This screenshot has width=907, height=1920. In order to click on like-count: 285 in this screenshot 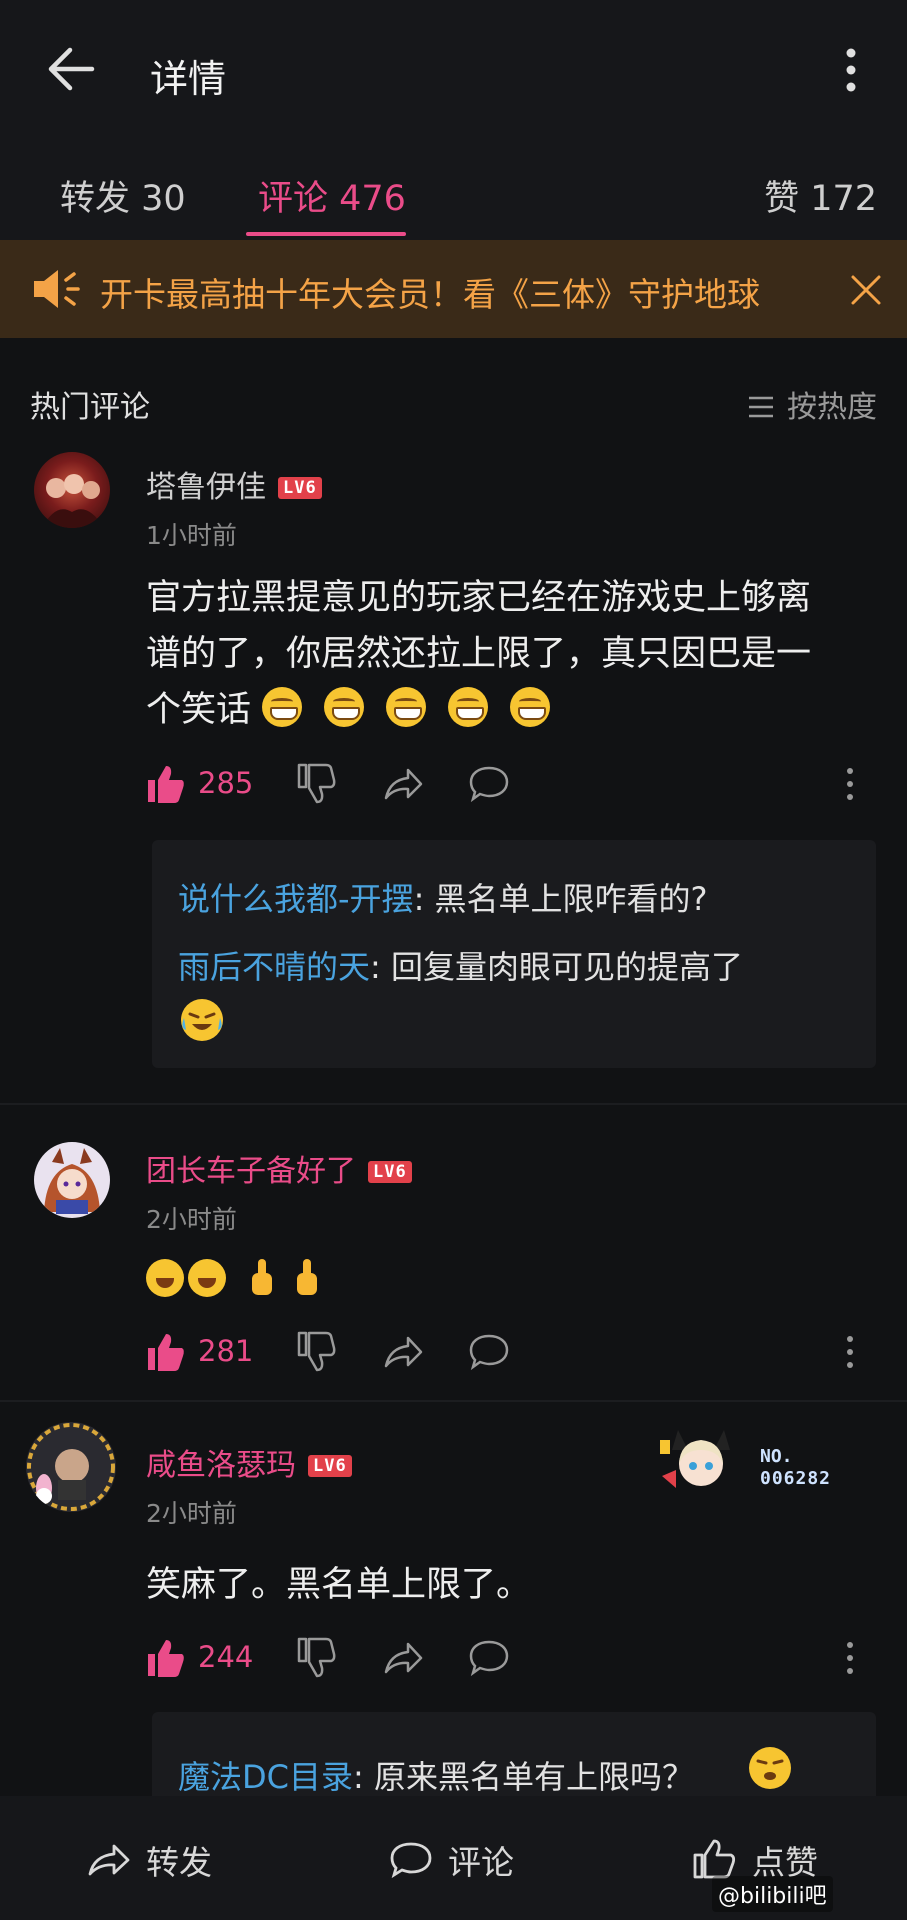, I will do `click(226, 783)`.